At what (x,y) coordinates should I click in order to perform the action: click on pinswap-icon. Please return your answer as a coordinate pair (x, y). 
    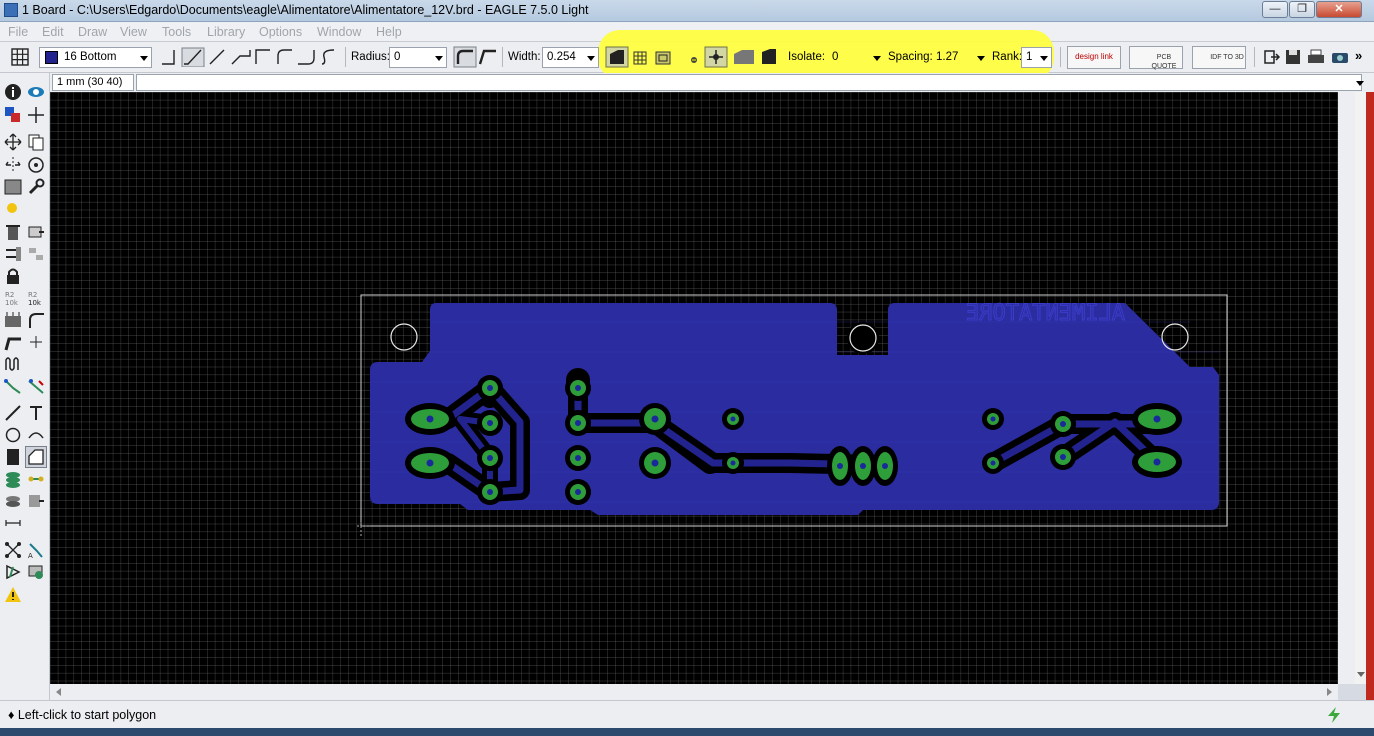
    Looking at the image, I should click on (13, 254).